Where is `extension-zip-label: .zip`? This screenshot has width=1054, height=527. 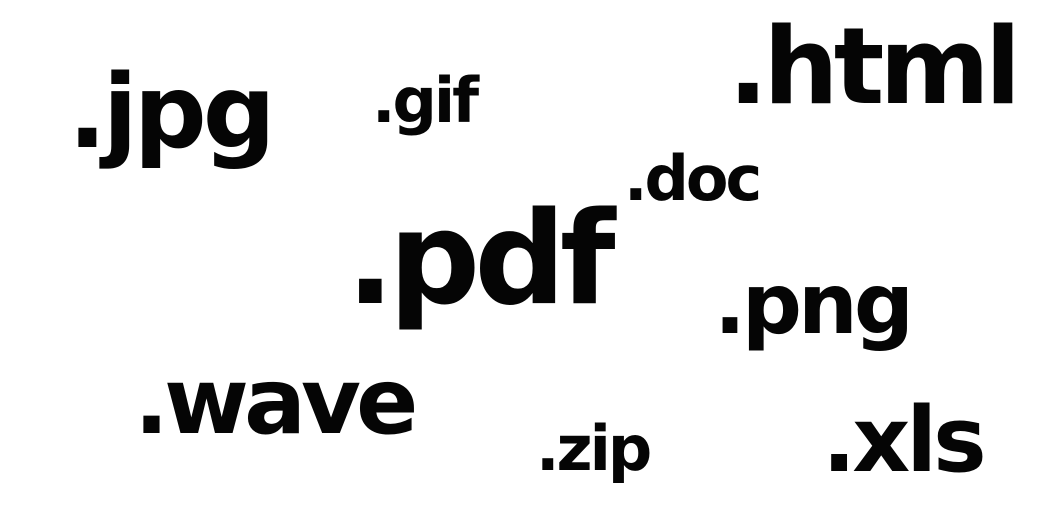 extension-zip-label: .zip is located at coordinates (594, 448).